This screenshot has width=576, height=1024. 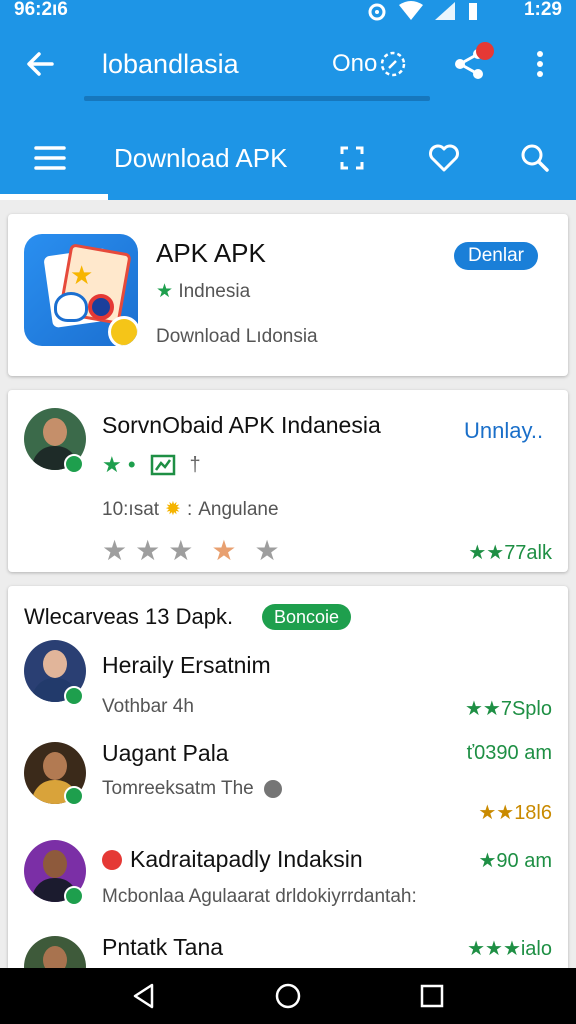 I want to click on list-item-name: Kadraitapadly Indaksin, so click(x=246, y=859).